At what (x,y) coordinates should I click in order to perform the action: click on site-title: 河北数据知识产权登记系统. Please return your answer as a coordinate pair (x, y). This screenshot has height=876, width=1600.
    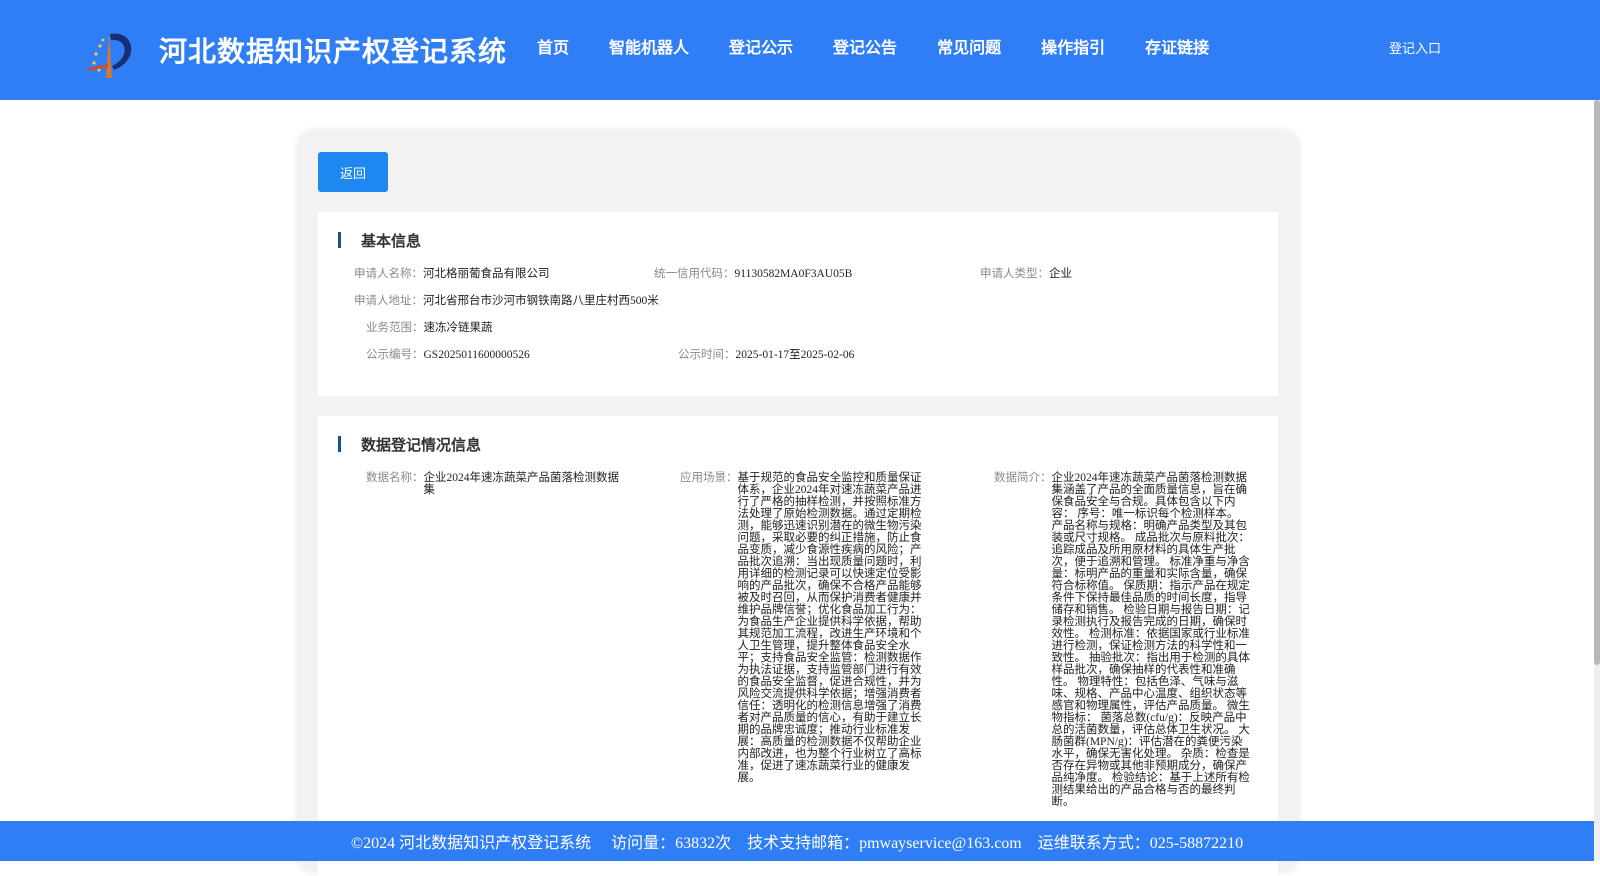
    Looking at the image, I should click on (333, 51).